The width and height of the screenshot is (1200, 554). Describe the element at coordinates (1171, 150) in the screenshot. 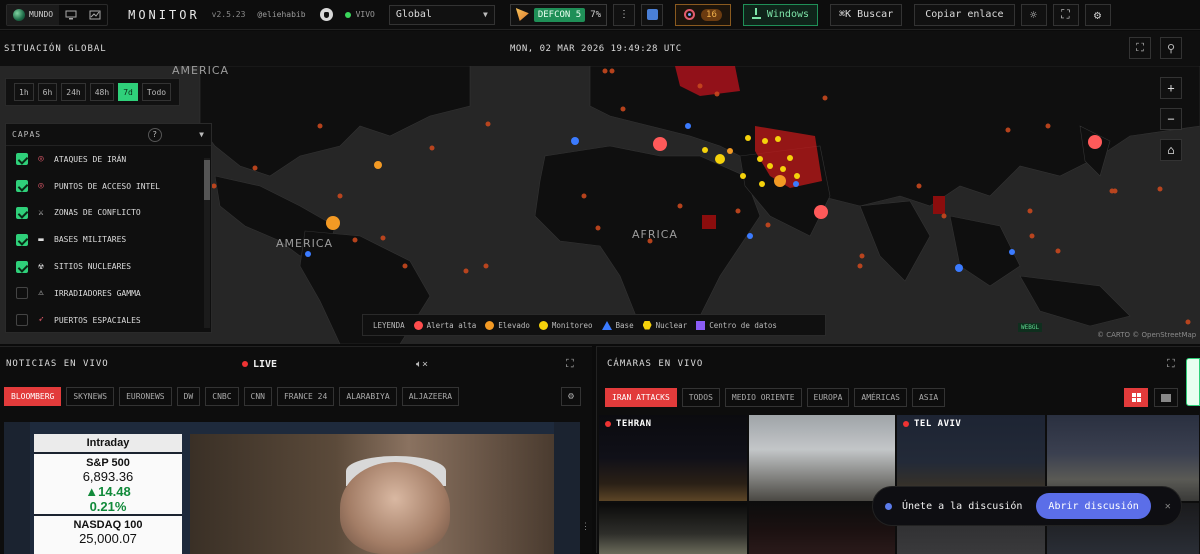

I see `reset-view-button: ⌂` at that location.